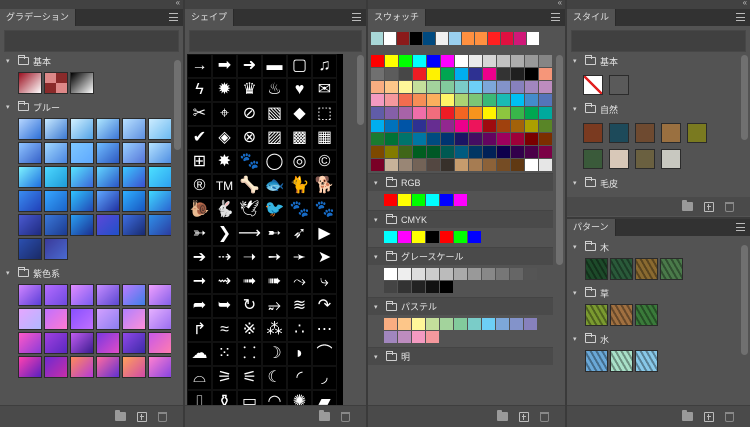  Describe the element at coordinates (299, 282) in the screenshot. I see `shape-item: ⤳` at that location.